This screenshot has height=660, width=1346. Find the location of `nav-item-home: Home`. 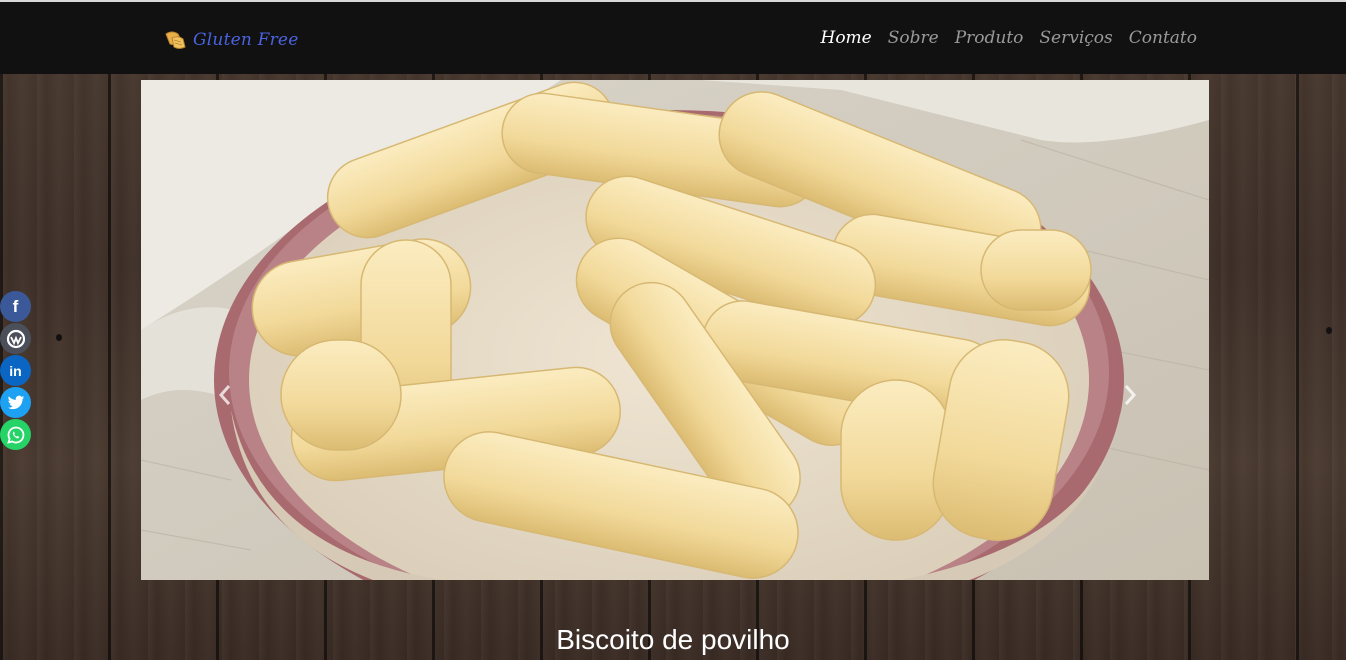

nav-item-home: Home is located at coordinates (846, 38).